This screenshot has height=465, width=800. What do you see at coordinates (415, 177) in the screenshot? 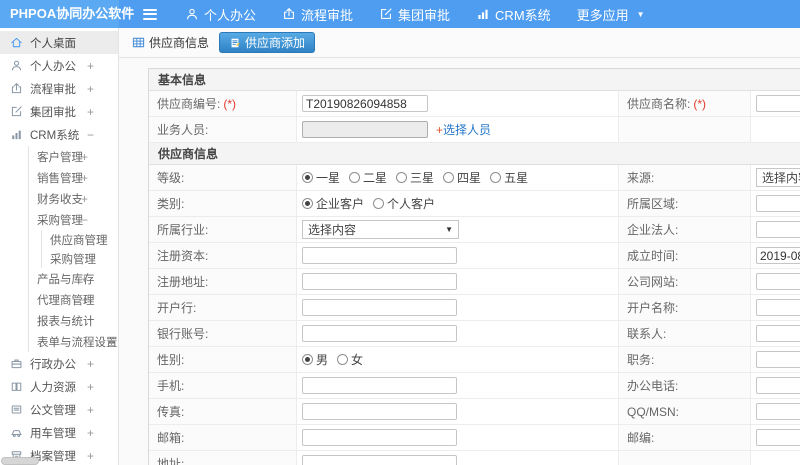
I see `radio-option-level-3: 三星` at bounding box center [415, 177].